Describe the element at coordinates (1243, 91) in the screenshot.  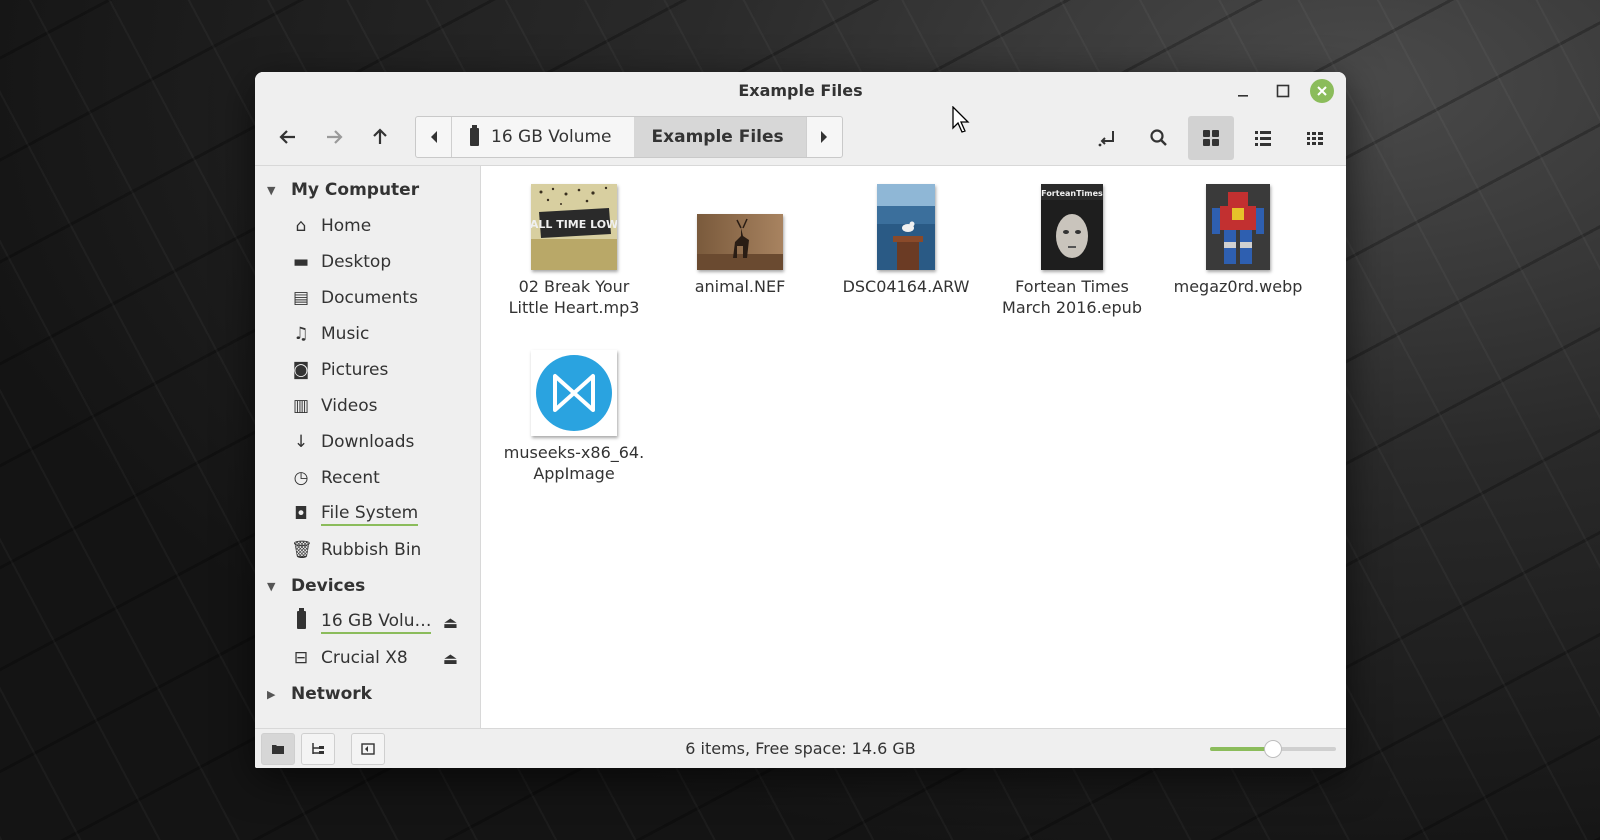
I see `minimize-button` at that location.